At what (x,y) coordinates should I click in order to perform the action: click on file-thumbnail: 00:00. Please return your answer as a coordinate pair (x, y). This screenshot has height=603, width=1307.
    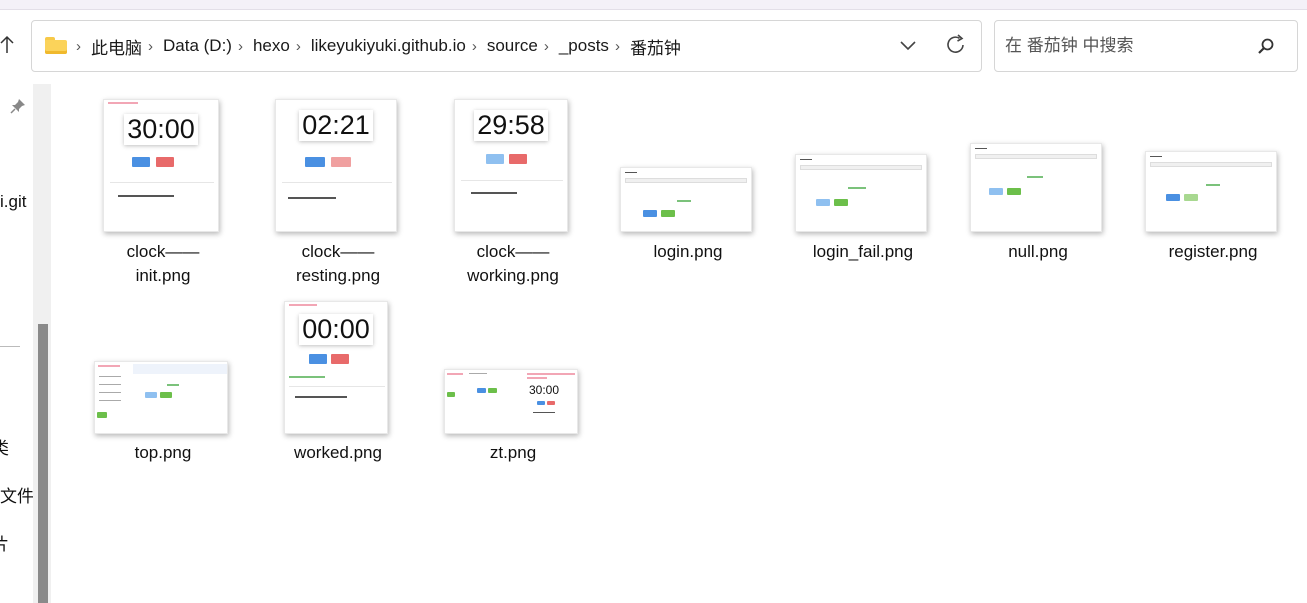
    Looking at the image, I should click on (336, 367).